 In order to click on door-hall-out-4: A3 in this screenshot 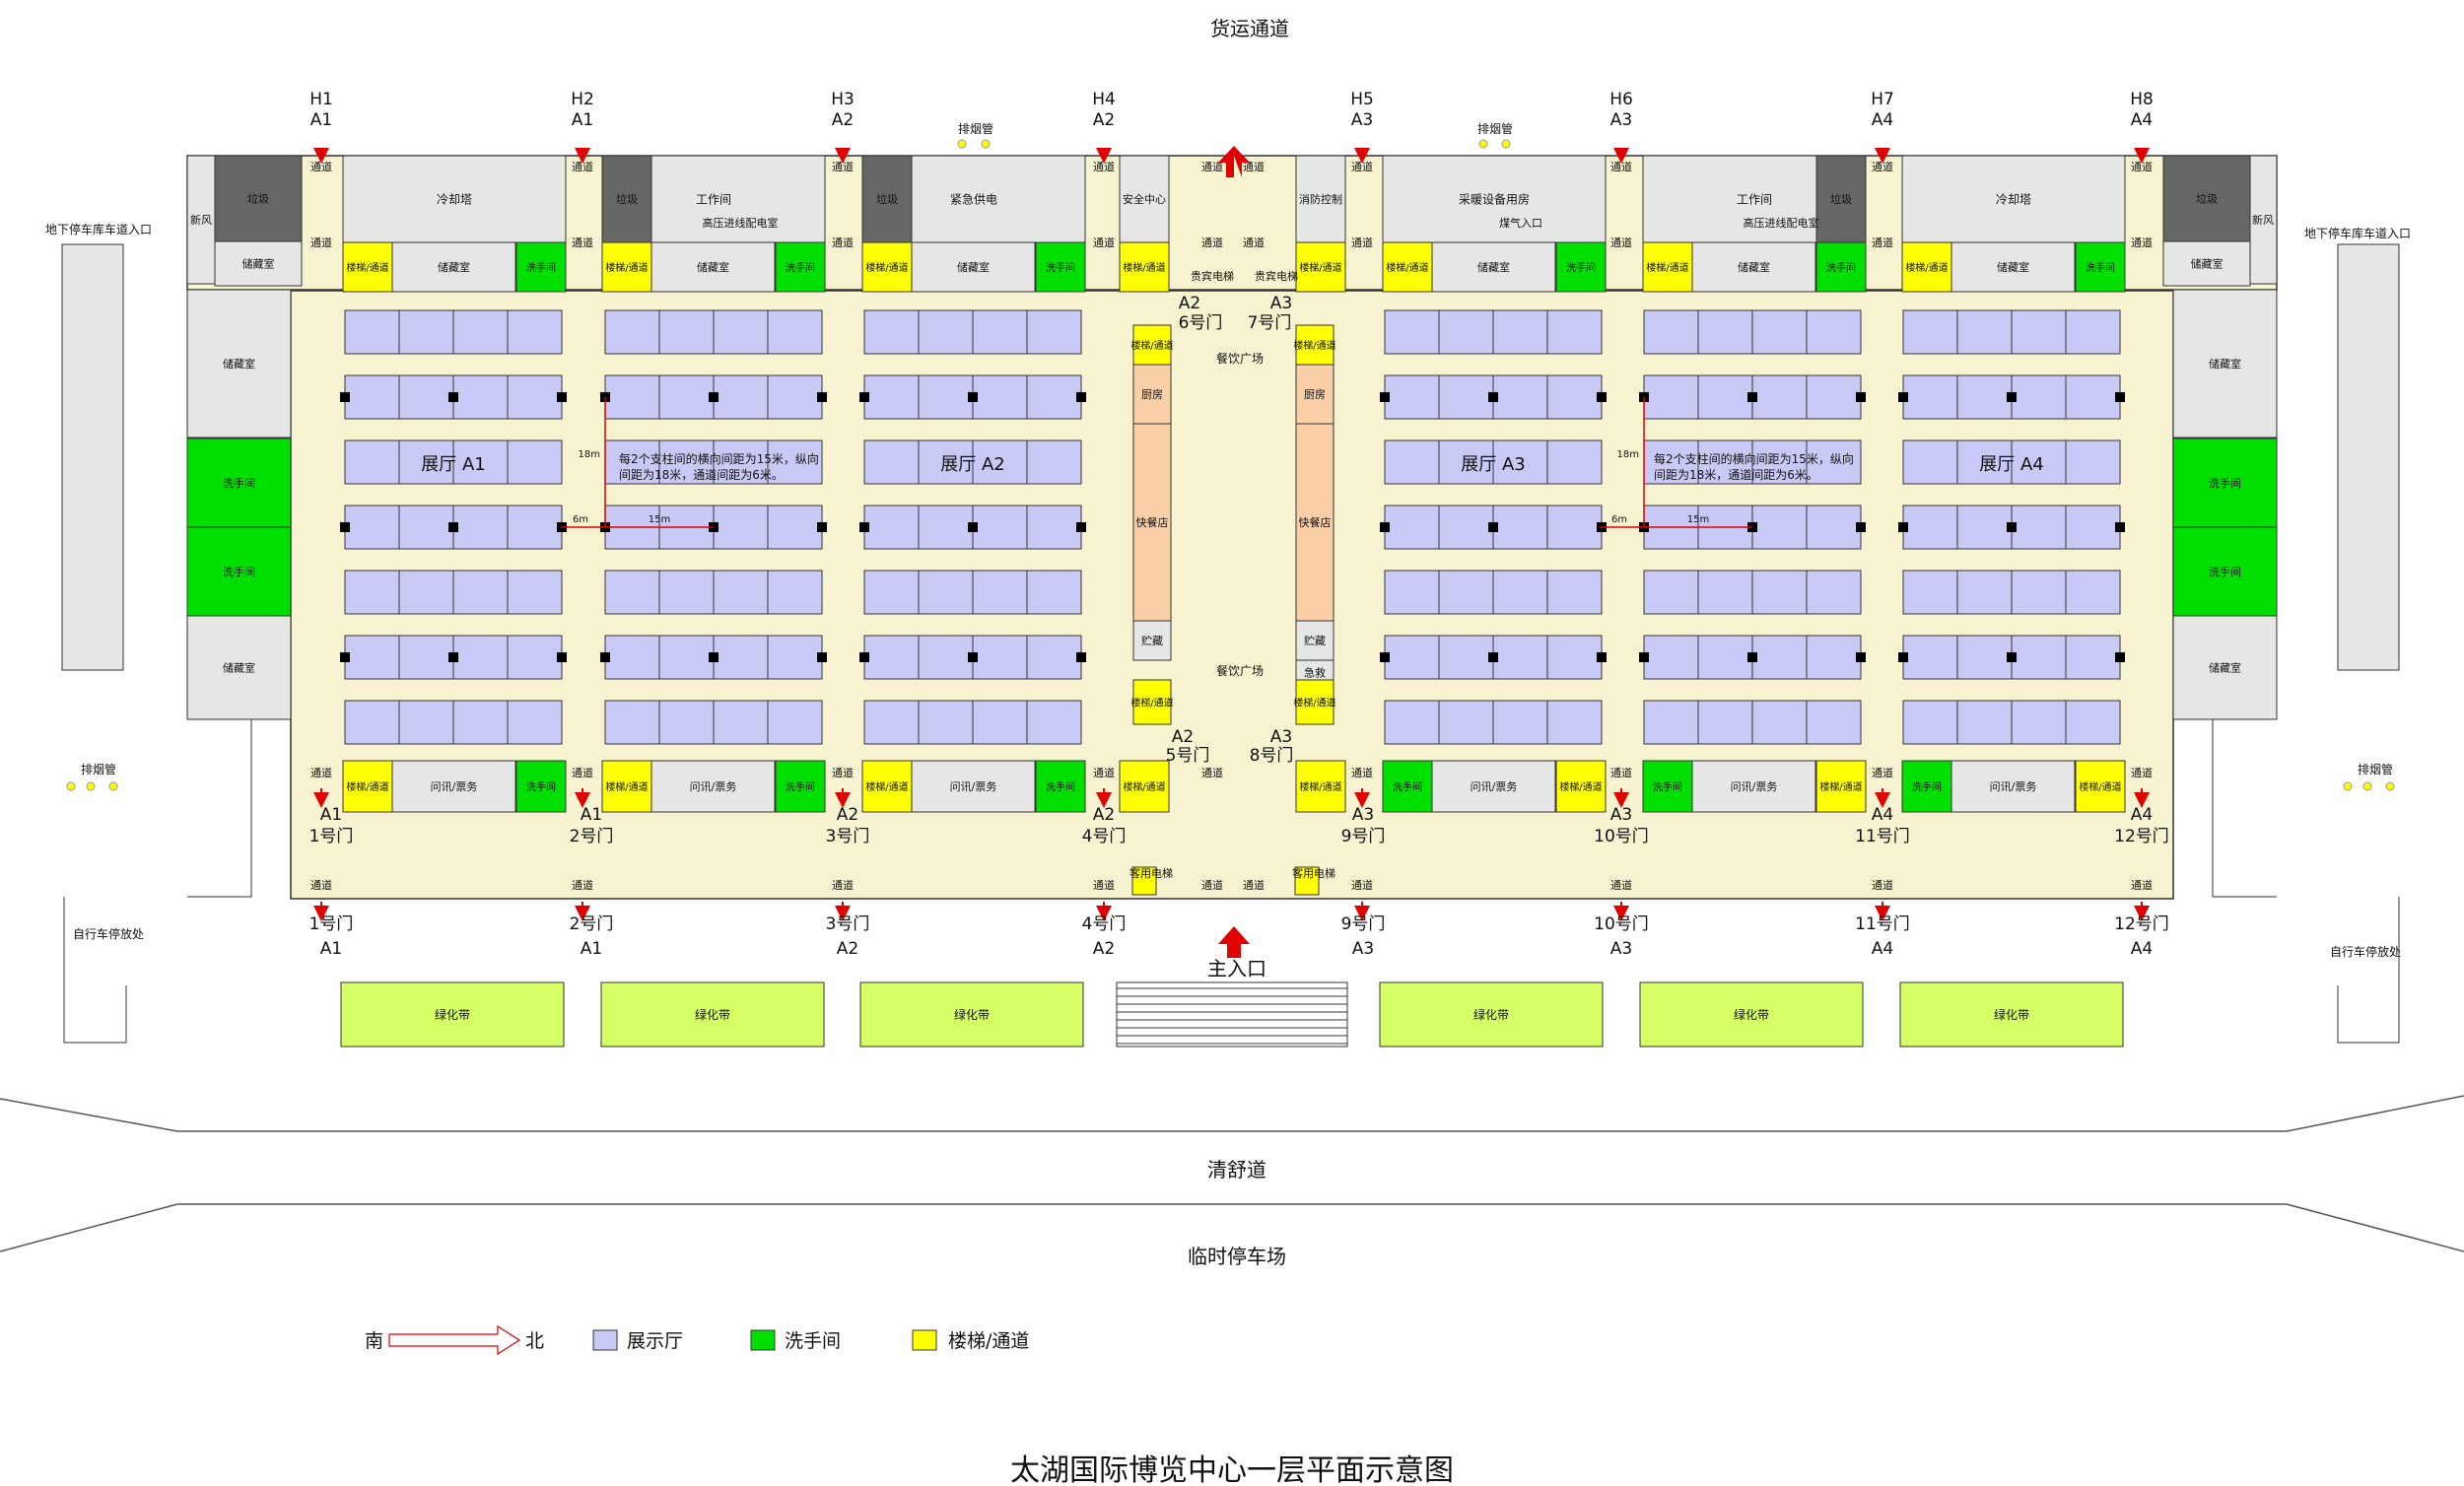, I will do `click(1363, 949)`.